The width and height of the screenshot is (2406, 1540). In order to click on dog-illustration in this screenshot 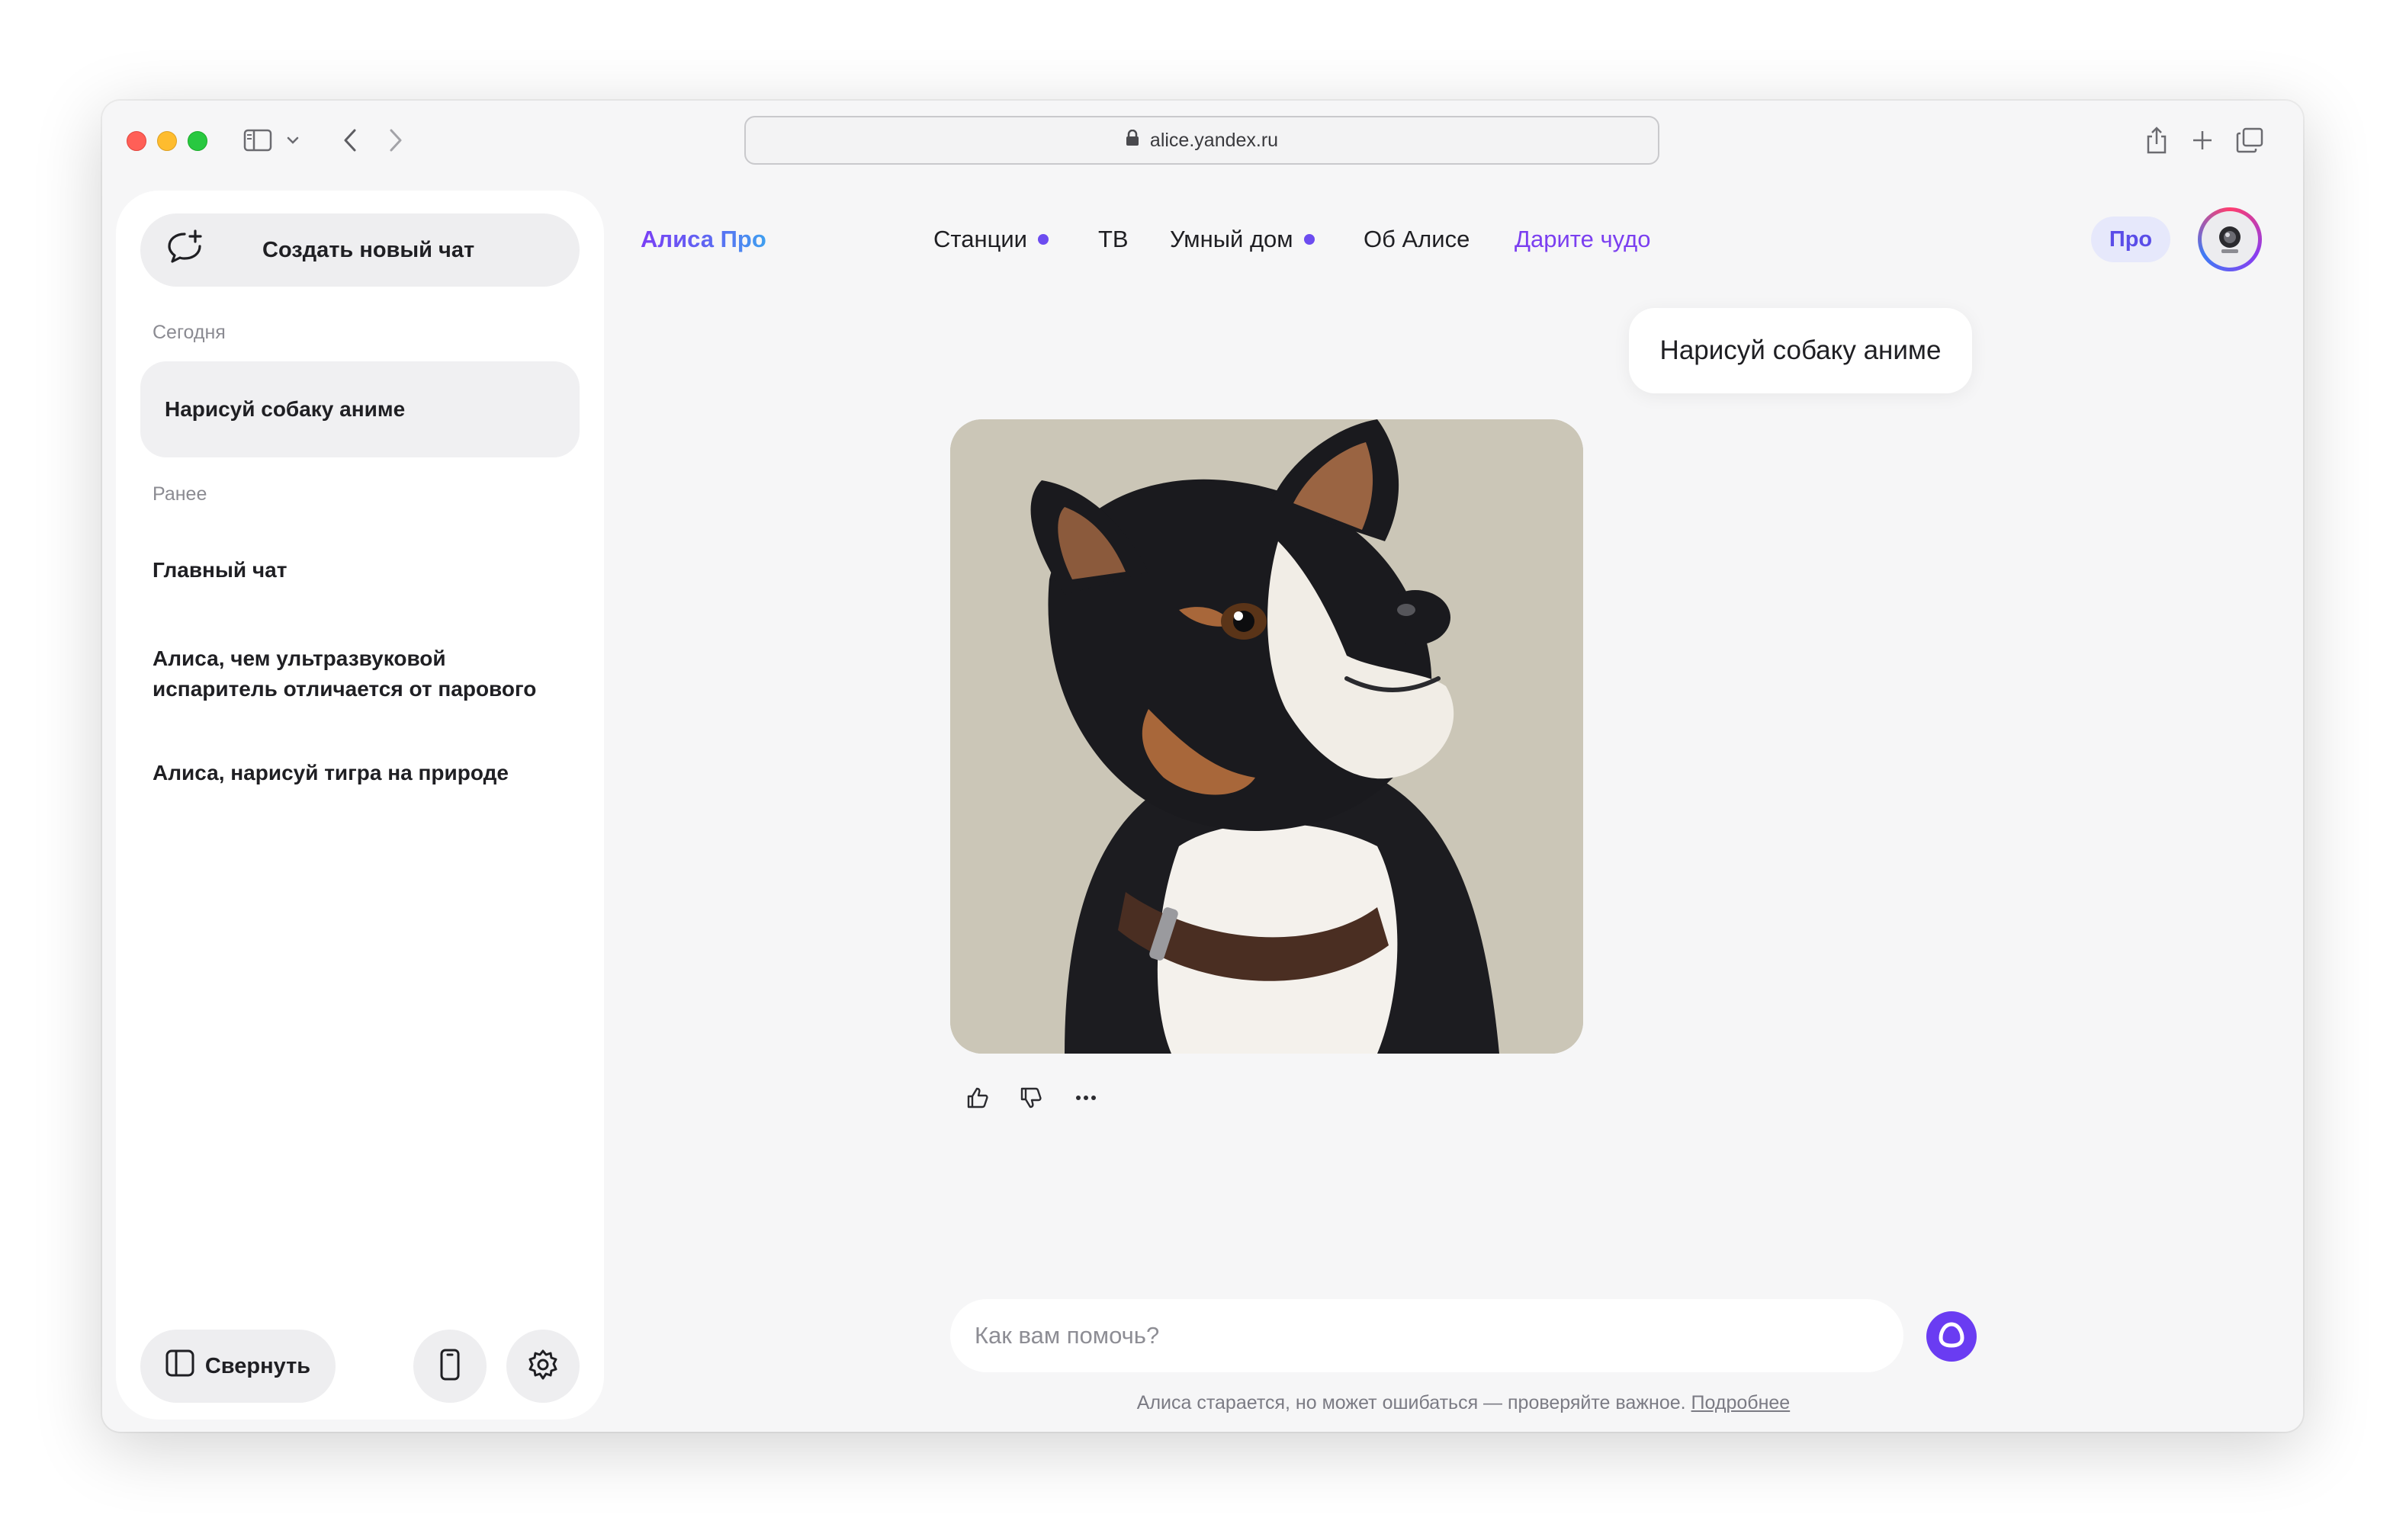, I will do `click(1266, 736)`.